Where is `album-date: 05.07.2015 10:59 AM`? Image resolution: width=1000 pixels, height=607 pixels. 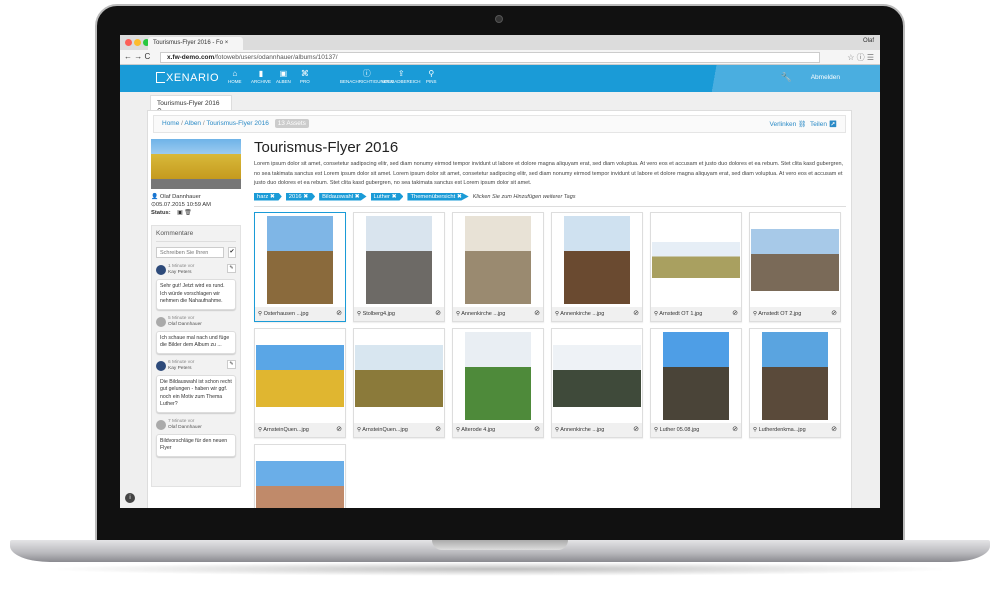 album-date: 05.07.2015 10:59 AM is located at coordinates (183, 205).